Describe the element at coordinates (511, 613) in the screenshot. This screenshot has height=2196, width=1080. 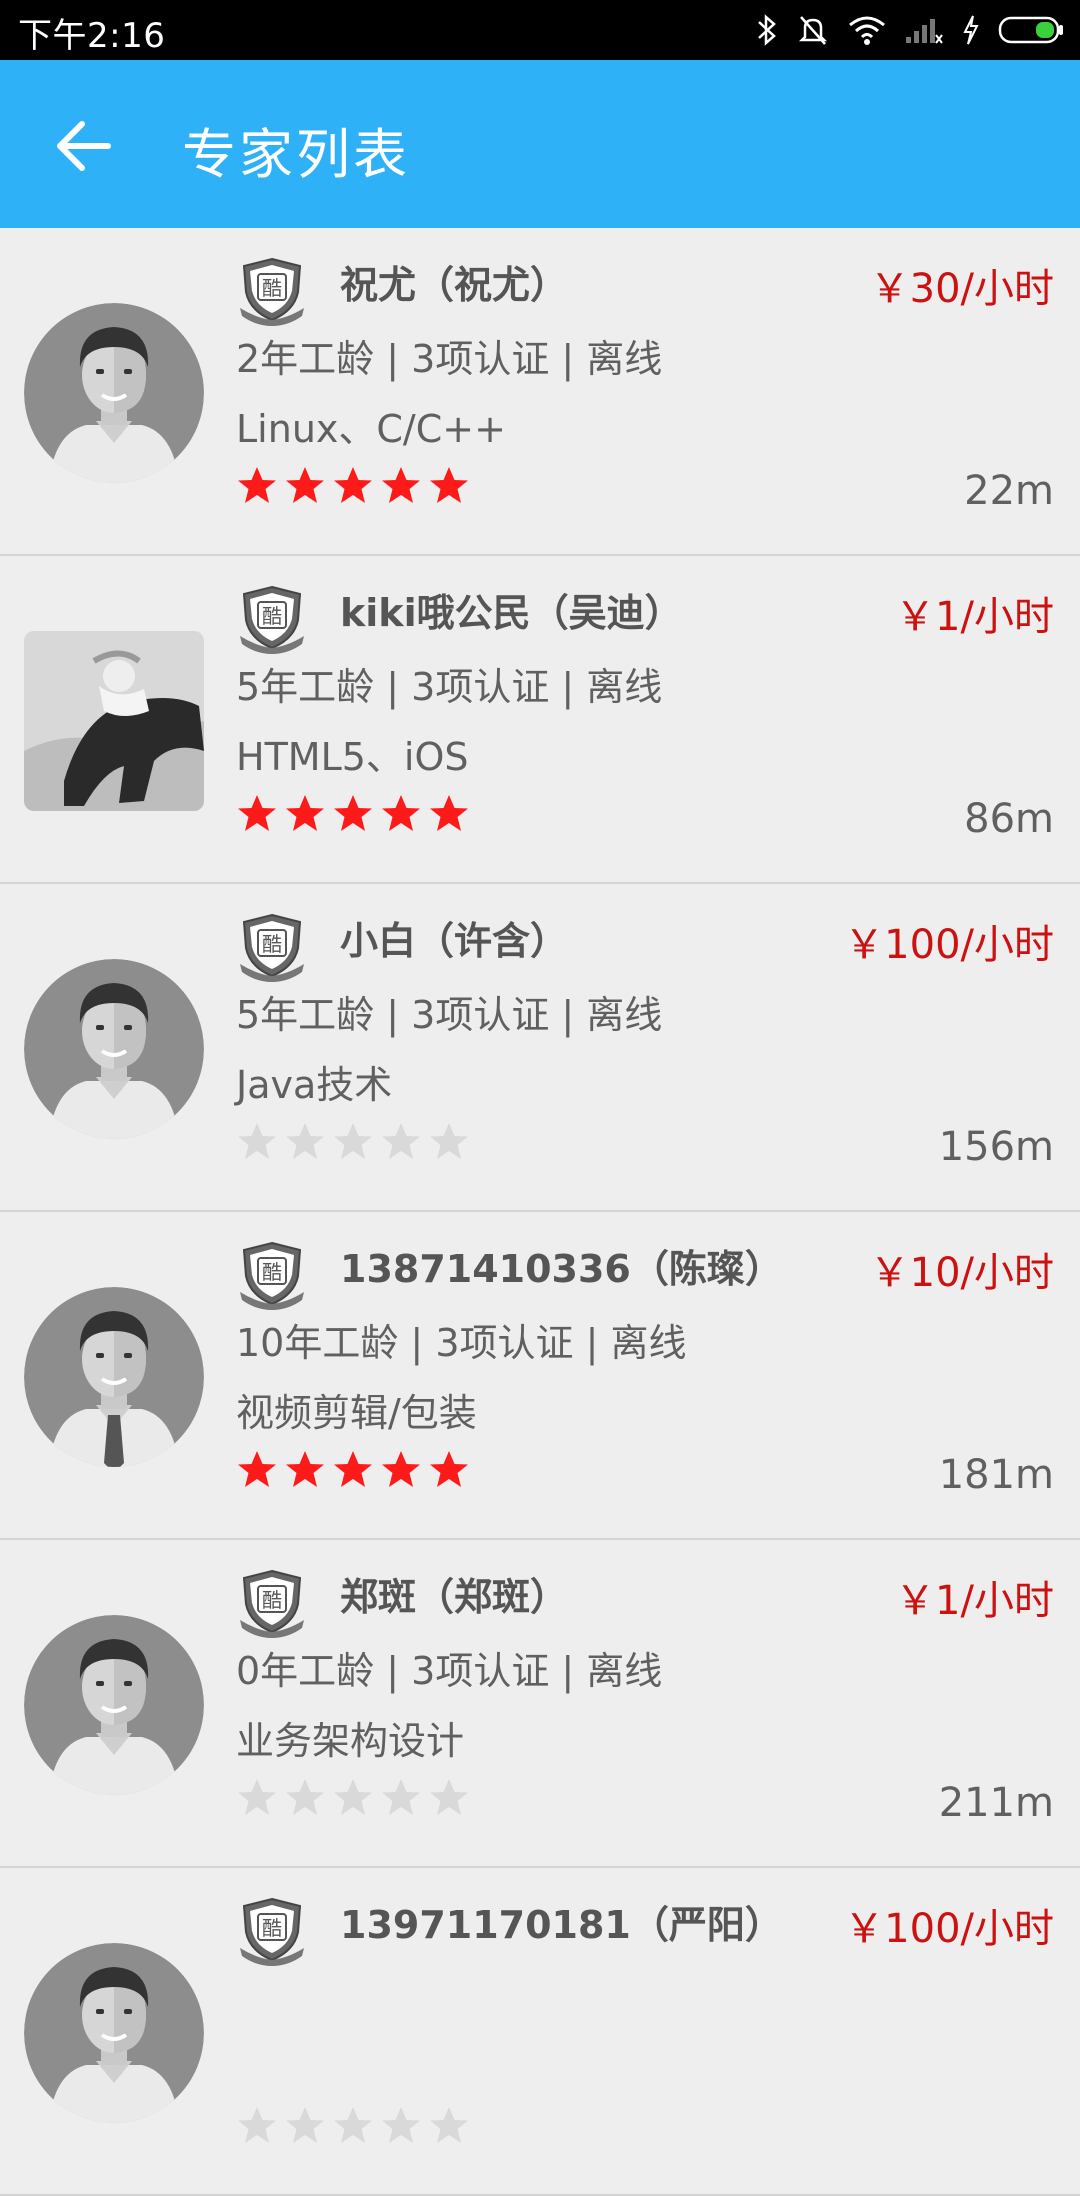
I see `expert-name: kiki哦公民（吴迪）` at that location.